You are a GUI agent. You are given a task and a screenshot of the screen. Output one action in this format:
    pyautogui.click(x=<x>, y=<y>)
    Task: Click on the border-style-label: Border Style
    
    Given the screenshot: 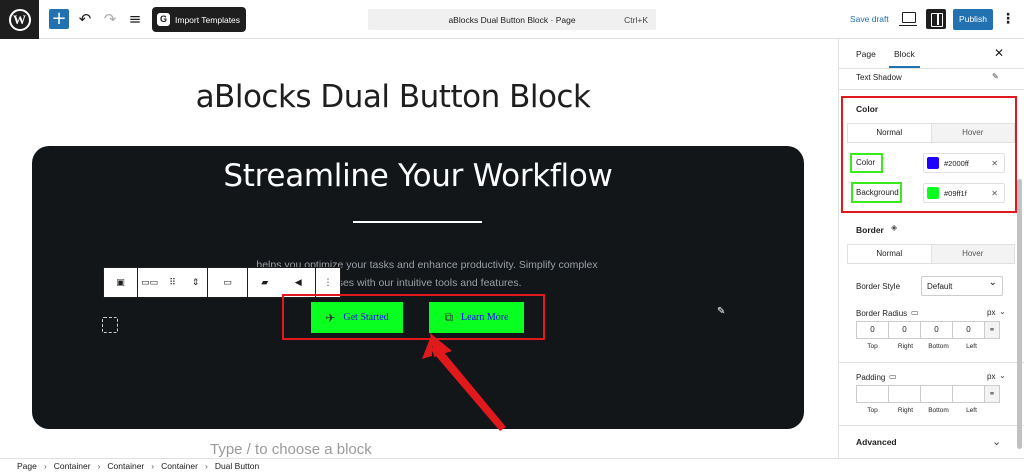 What is the action you would take?
    pyautogui.click(x=878, y=286)
    